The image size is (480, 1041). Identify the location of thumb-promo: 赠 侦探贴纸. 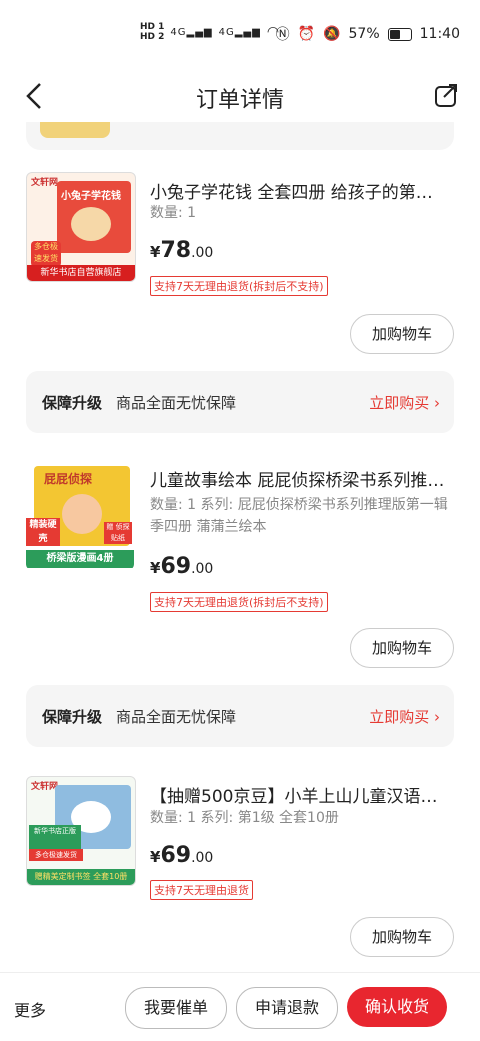
(118, 533).